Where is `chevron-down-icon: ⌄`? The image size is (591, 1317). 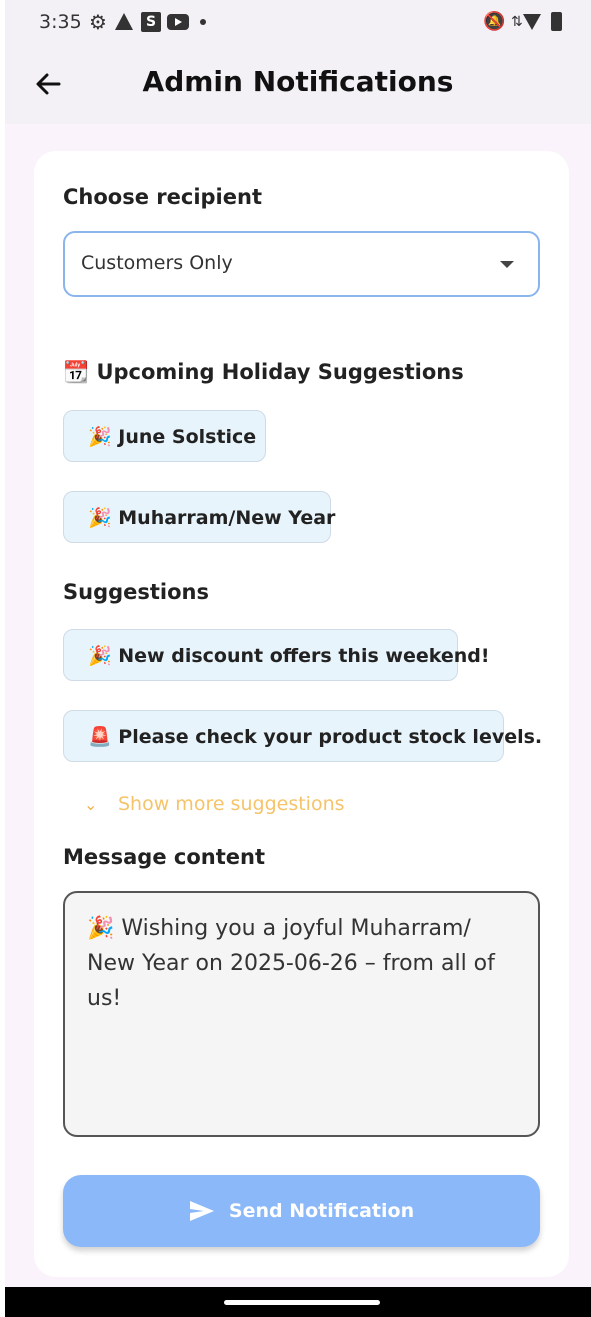
chevron-down-icon: ⌄ is located at coordinates (91, 804).